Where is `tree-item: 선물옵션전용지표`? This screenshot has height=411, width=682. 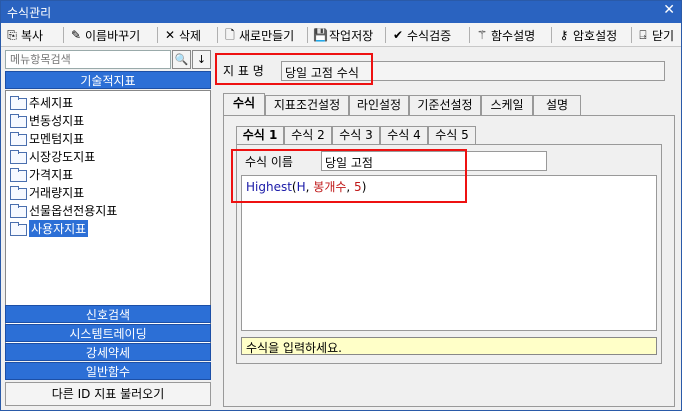 tree-item: 선물옵션전용지표 is located at coordinates (63, 210).